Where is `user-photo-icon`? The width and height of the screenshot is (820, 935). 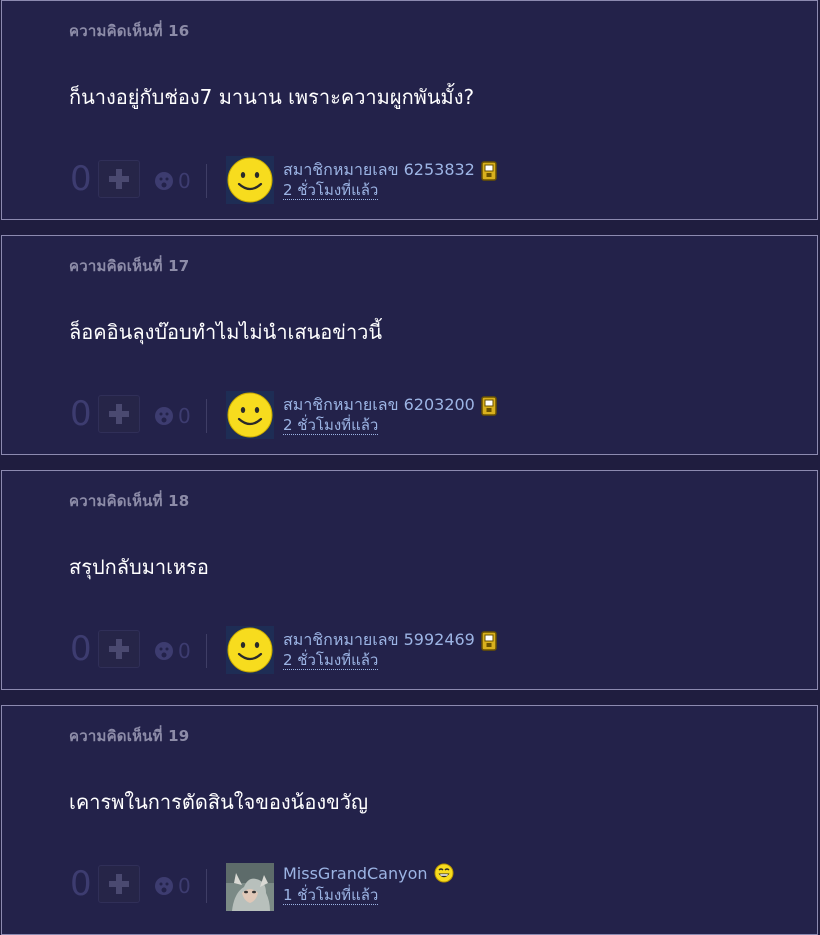 user-photo-icon is located at coordinates (250, 887).